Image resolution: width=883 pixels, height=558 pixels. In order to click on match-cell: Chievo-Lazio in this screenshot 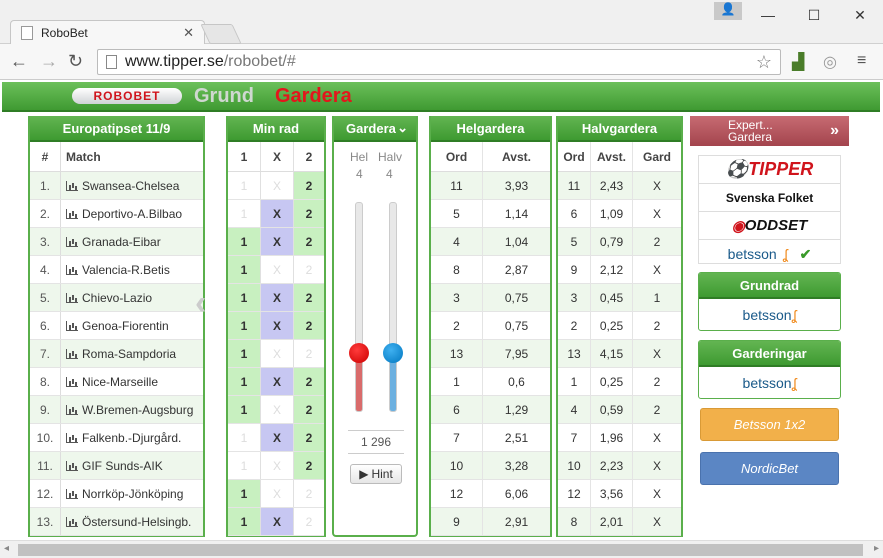, I will do `click(131, 297)`.